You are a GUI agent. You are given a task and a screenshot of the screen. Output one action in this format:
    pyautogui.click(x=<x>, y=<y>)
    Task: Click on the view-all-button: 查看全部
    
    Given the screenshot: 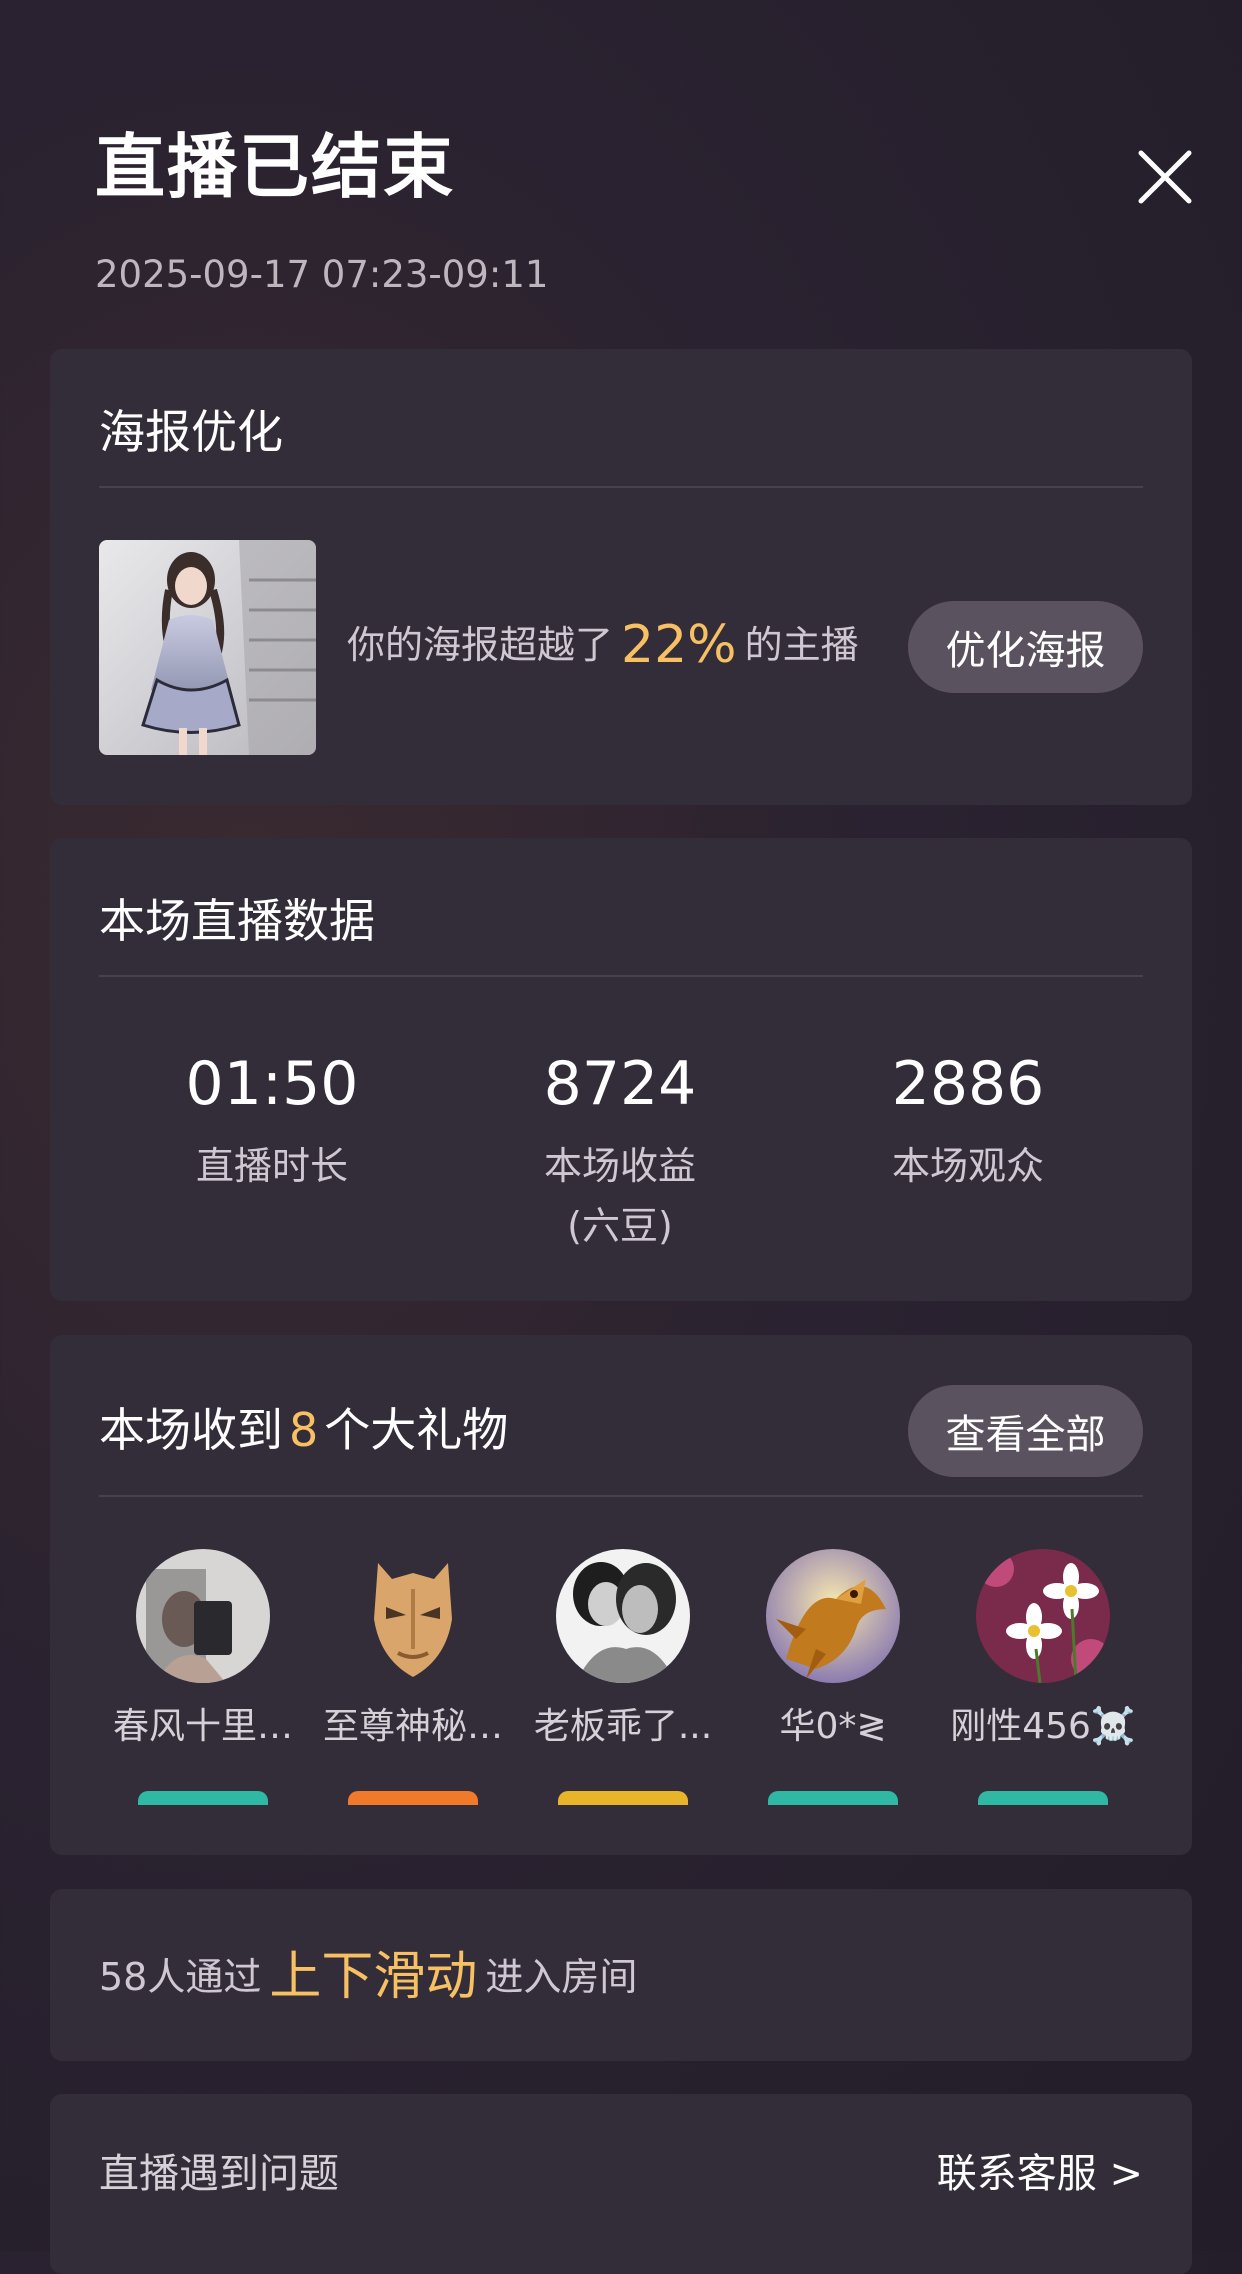 What is the action you would take?
    pyautogui.click(x=1025, y=1431)
    